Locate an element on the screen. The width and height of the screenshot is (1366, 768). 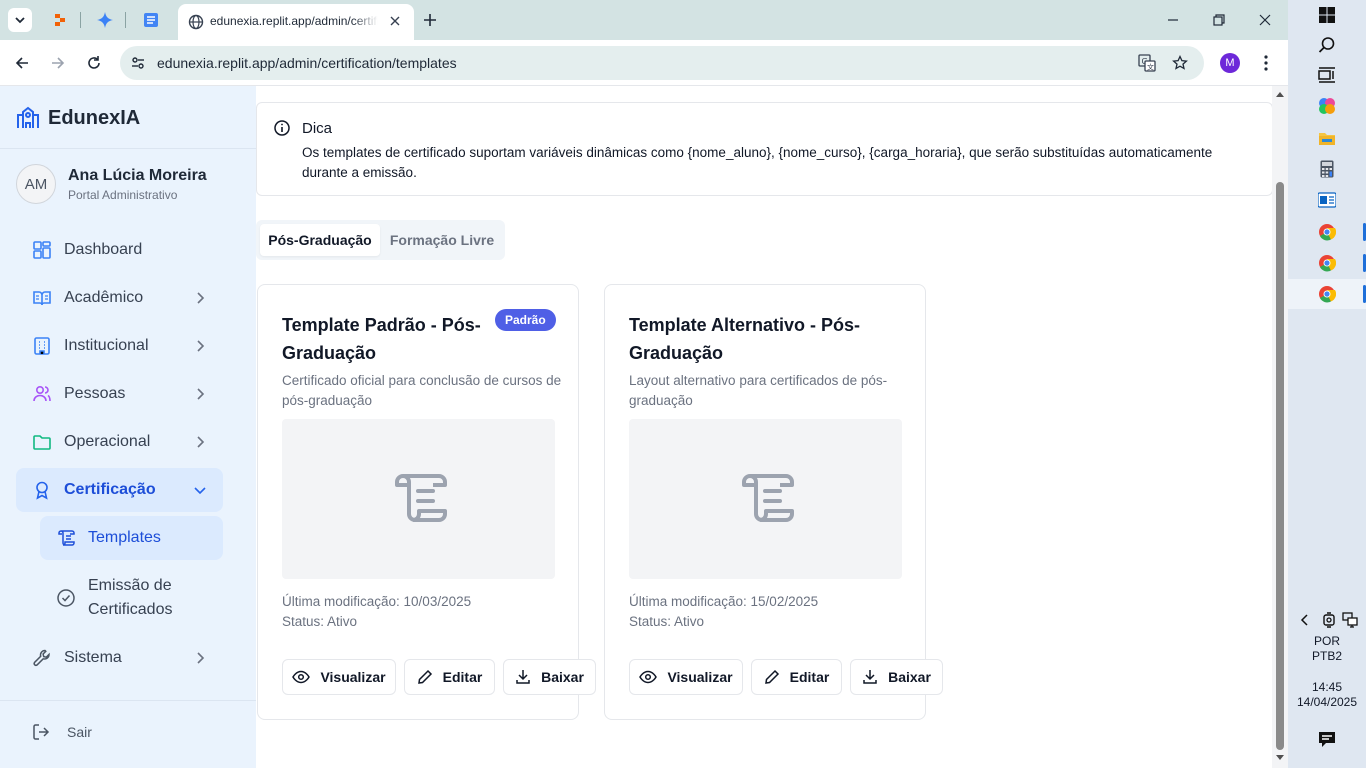
translate-button: G文 is located at coordinates (1147, 63).